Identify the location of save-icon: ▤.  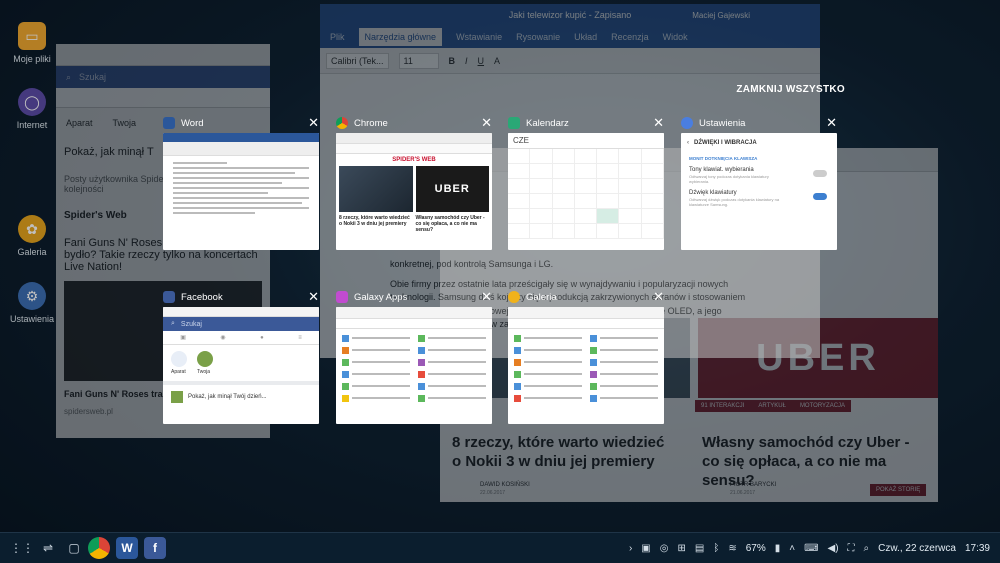
(699, 548).